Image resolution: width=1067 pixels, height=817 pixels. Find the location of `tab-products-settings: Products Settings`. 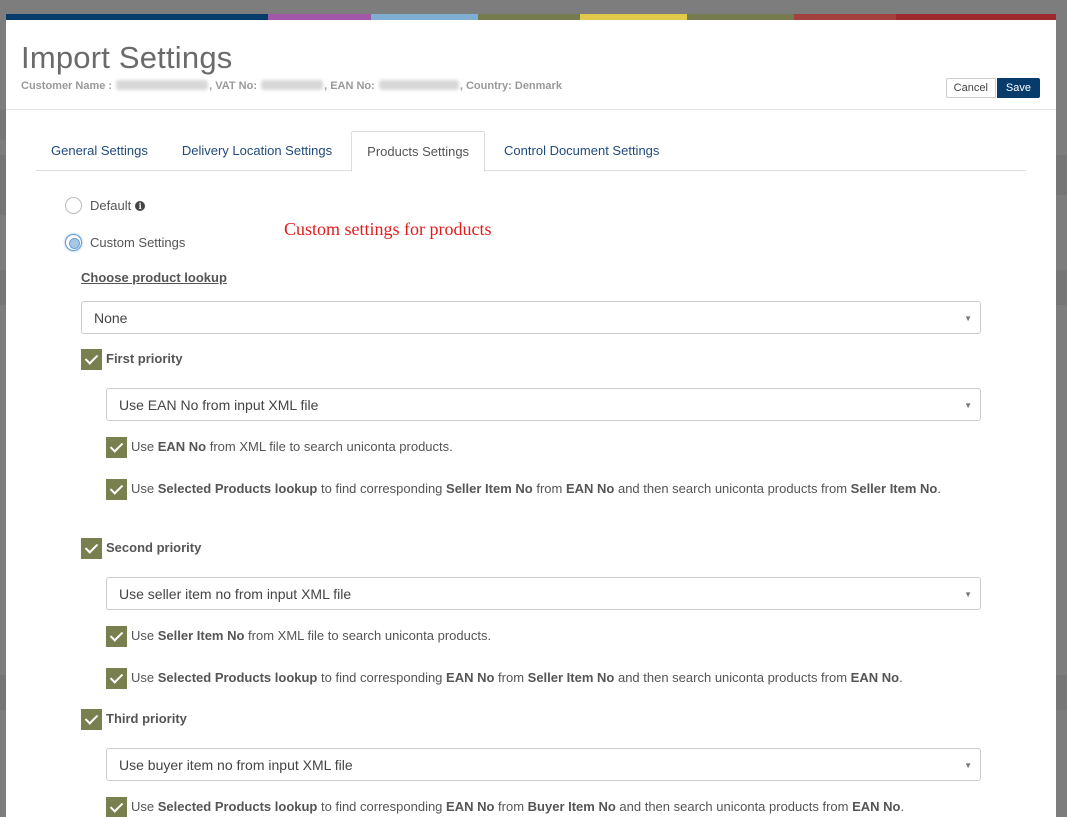

tab-products-settings: Products Settings is located at coordinates (418, 151).